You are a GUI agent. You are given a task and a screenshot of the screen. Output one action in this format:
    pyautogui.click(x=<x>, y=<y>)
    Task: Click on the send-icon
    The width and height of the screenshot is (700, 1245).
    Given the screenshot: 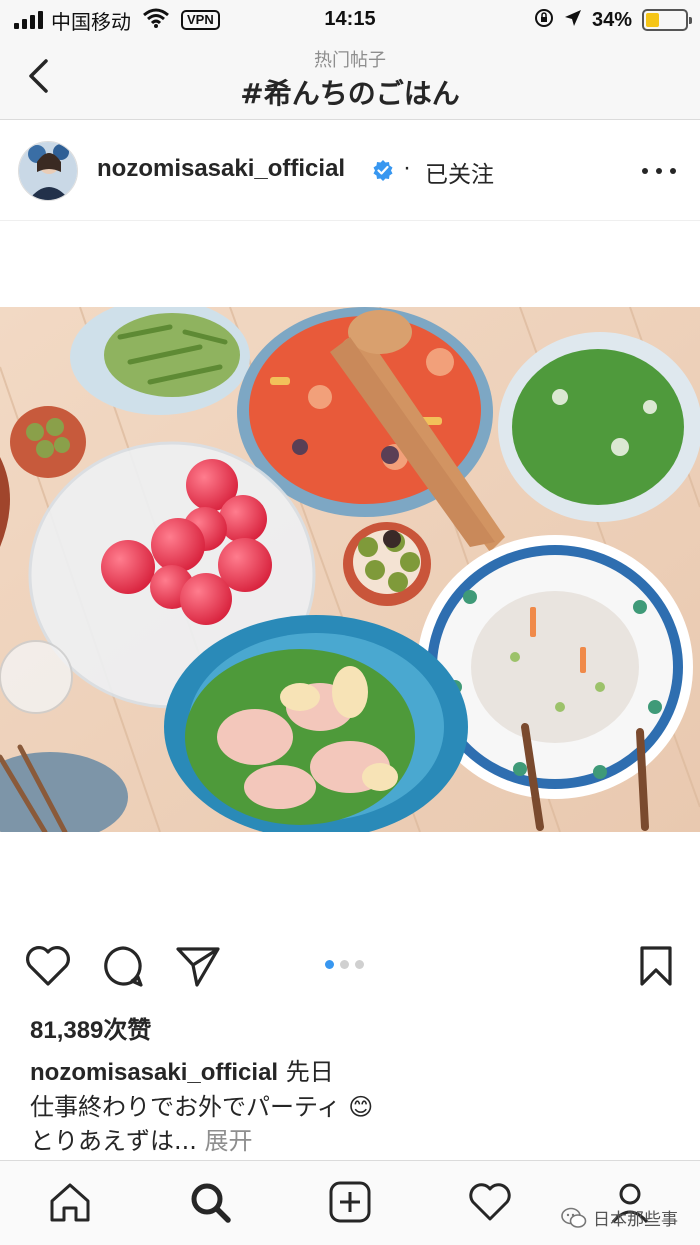 What is the action you would take?
    pyautogui.click(x=198, y=967)
    